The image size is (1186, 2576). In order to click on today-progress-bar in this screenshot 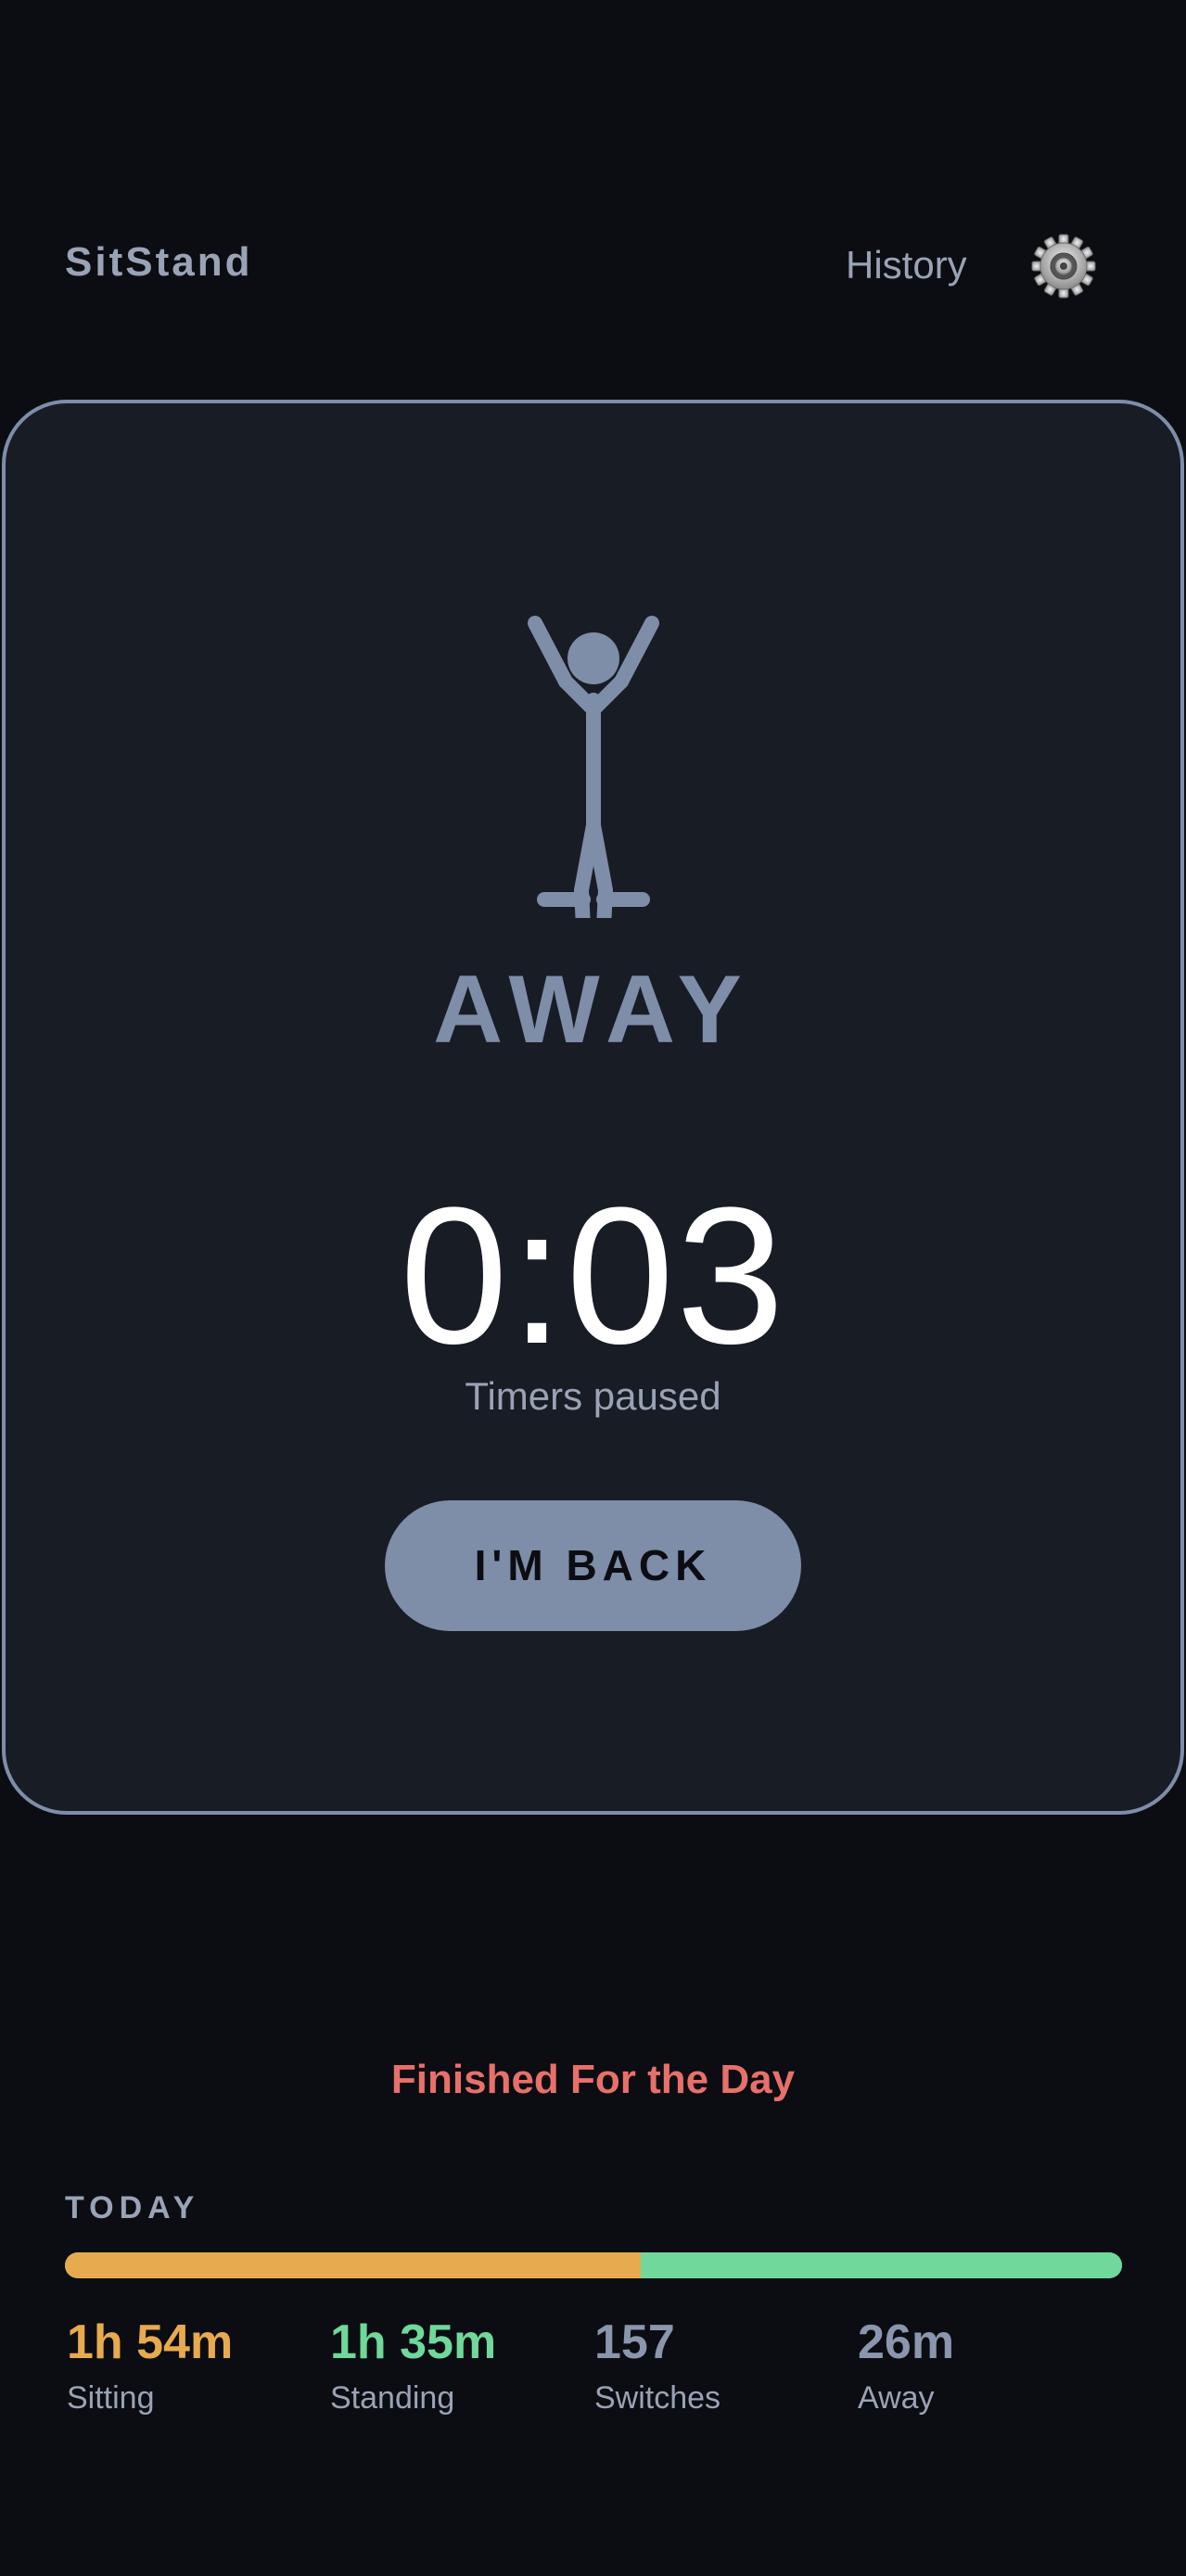, I will do `click(593, 2265)`.